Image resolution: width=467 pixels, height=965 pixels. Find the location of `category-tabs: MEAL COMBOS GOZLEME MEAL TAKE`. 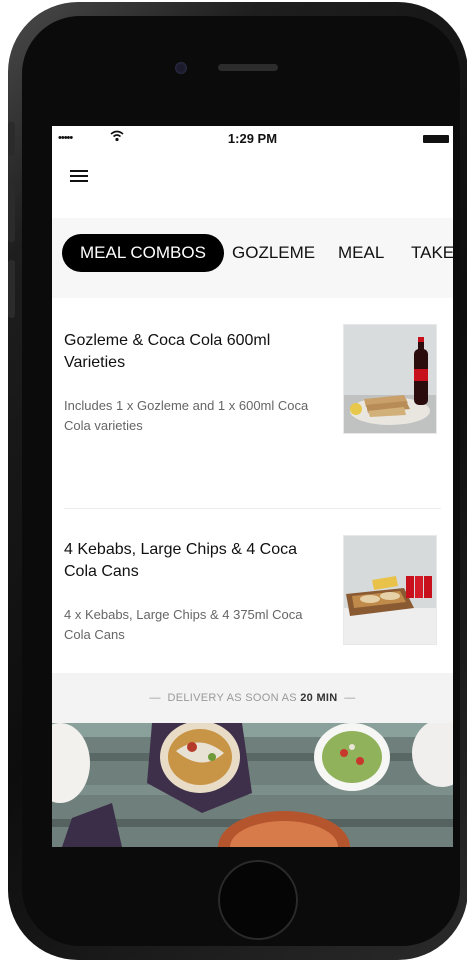

category-tabs: MEAL COMBOS GOZLEME MEAL TAKE is located at coordinates (252, 258).